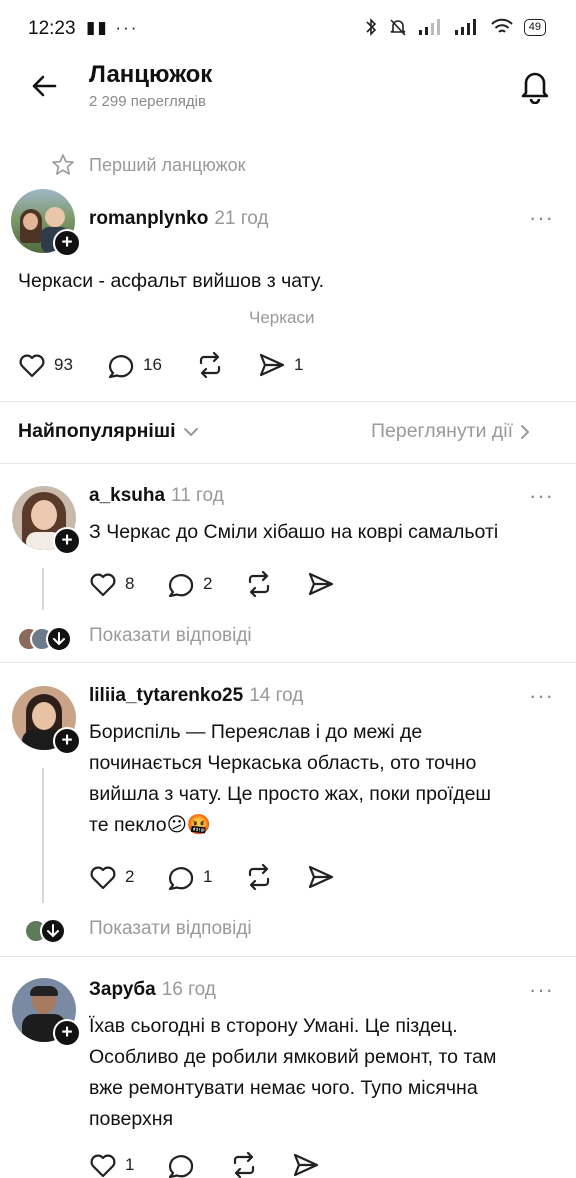 The height and width of the screenshot is (1178, 576). Describe the element at coordinates (130, 876) in the screenshot. I see `reply-like-count: 2` at that location.